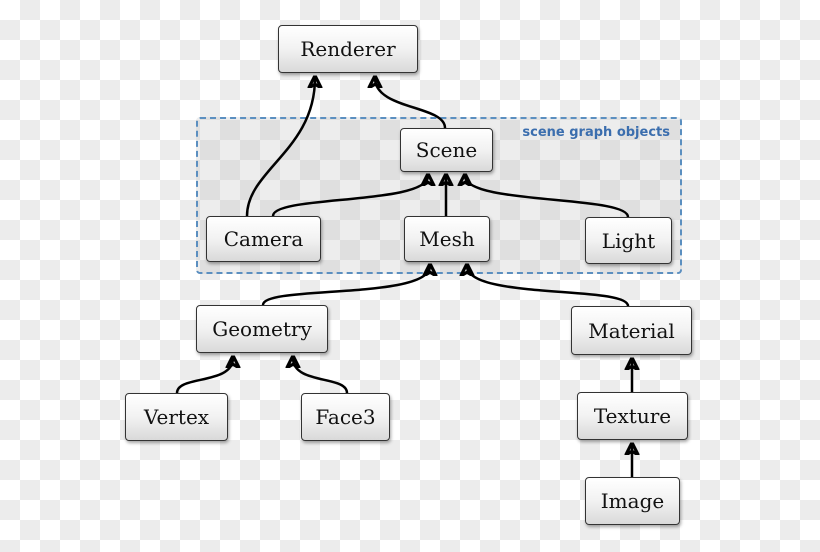 The height and width of the screenshot is (552, 820). I want to click on node-geometry: Geometry, so click(262, 329).